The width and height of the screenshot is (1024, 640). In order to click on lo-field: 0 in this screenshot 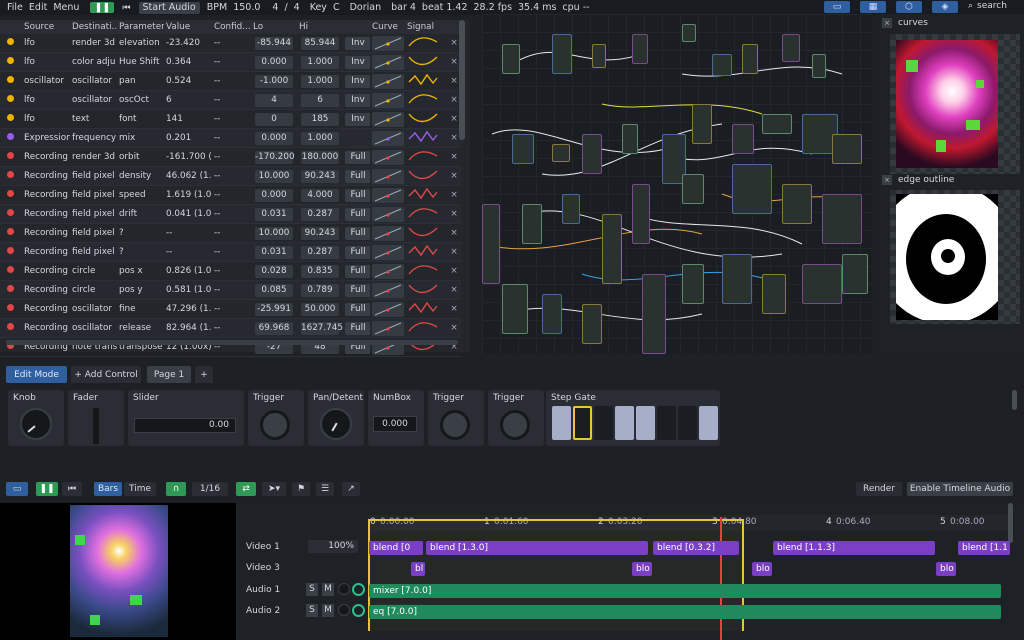, I will do `click(274, 119)`.